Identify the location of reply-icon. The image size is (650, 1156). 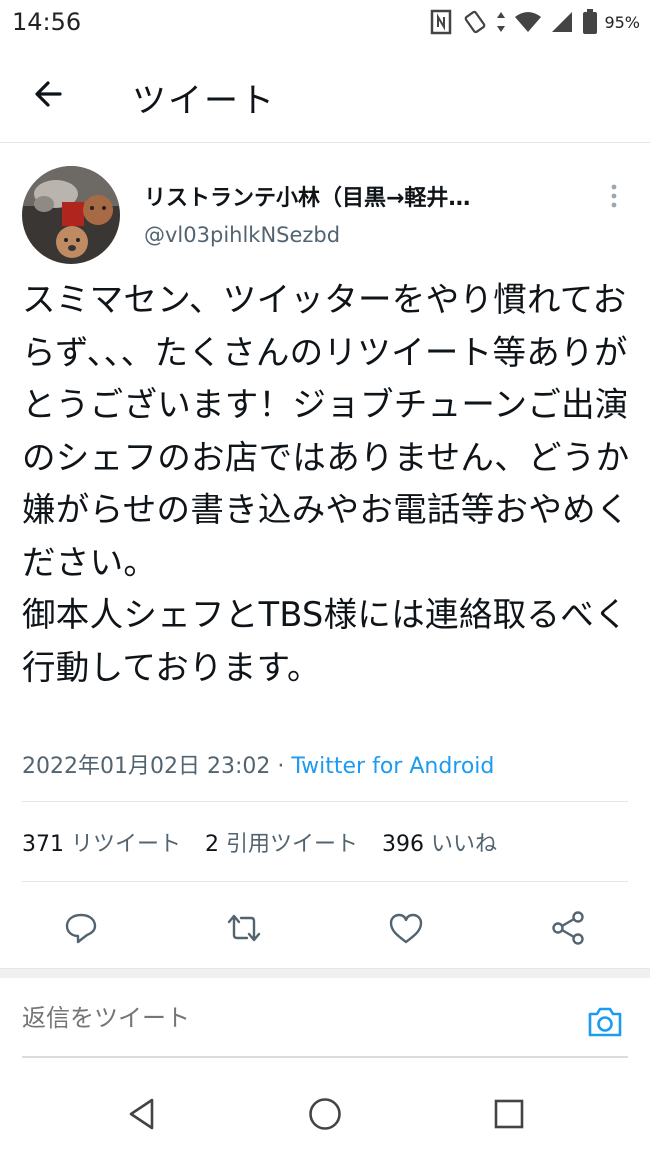
(81, 928).